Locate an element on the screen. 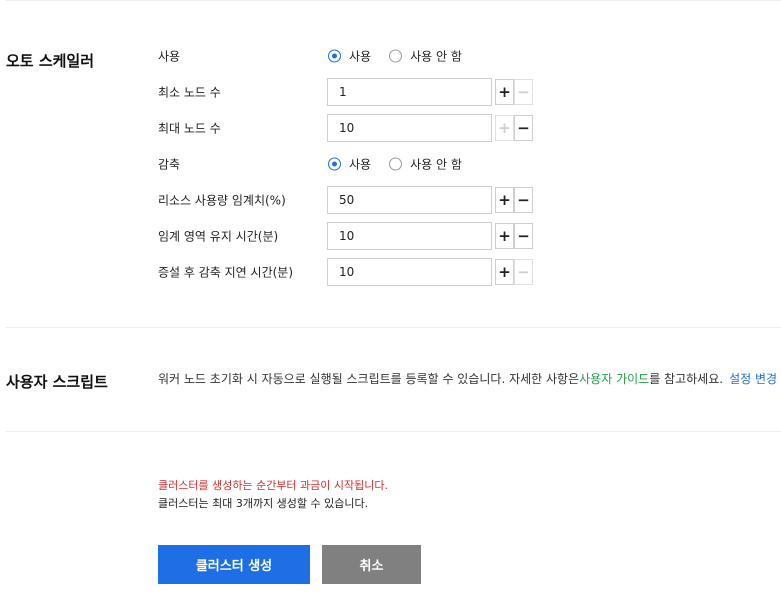 The height and width of the screenshot is (607, 781). scale-down-radio-off: 사용 안 함 is located at coordinates (425, 164).